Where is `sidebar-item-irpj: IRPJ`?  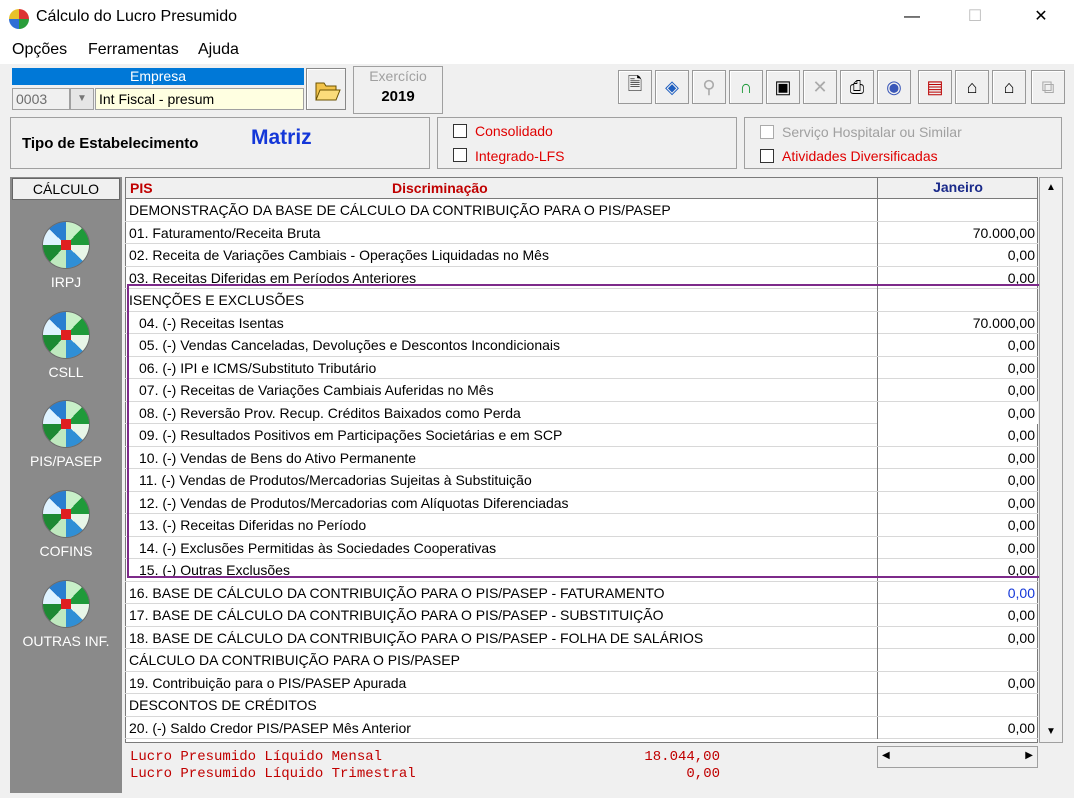 sidebar-item-irpj: IRPJ is located at coordinates (66, 282).